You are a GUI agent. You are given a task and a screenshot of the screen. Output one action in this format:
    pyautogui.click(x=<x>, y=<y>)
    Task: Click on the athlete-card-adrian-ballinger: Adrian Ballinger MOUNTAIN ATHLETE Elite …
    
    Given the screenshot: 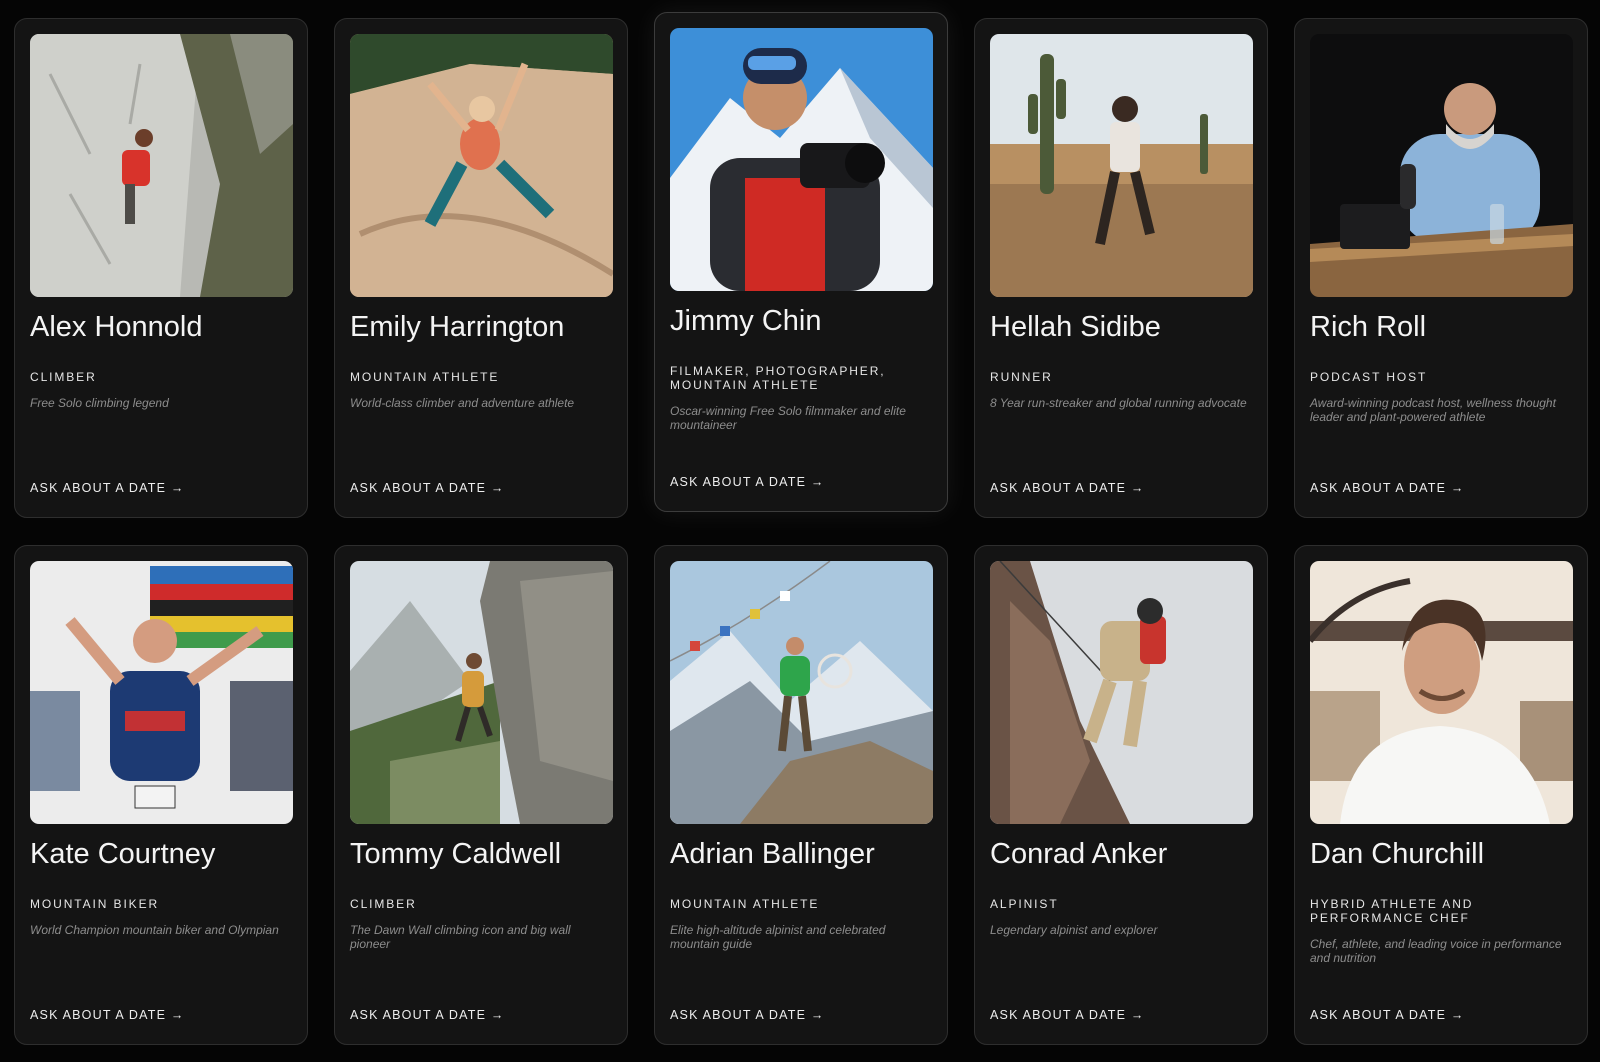 What is the action you would take?
    pyautogui.click(x=801, y=795)
    